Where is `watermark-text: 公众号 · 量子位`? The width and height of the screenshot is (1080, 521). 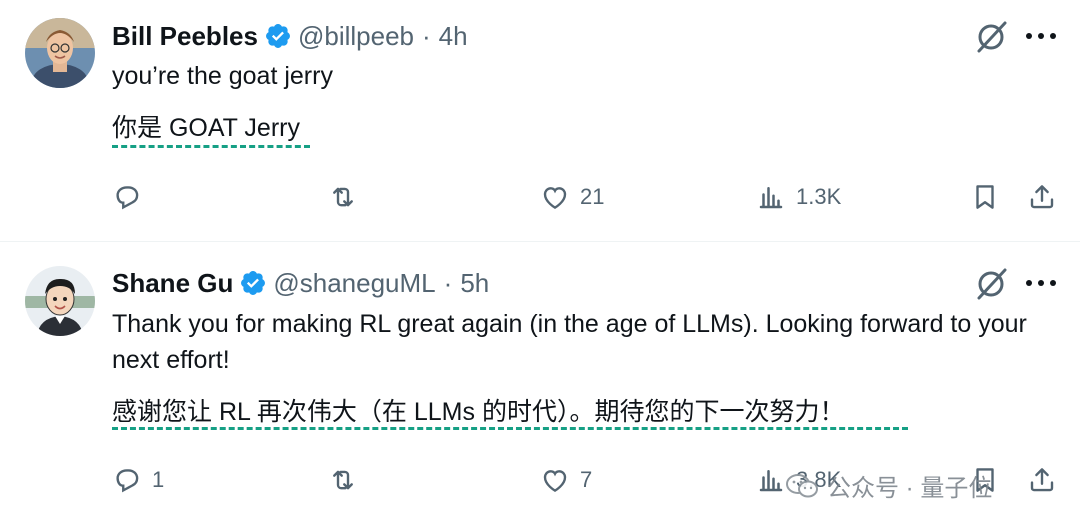 watermark-text: 公众号 · 量子位 is located at coordinates (910, 488).